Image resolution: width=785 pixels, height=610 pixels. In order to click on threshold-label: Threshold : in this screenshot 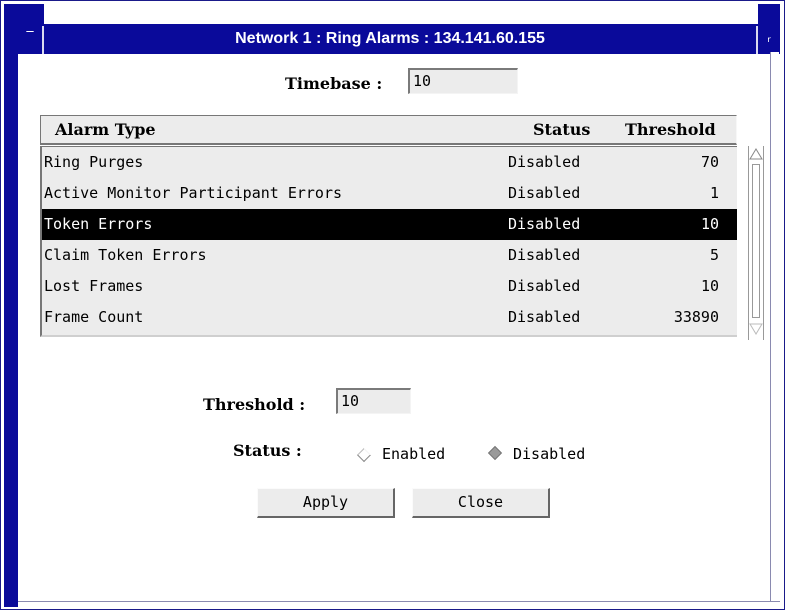, I will do `click(254, 404)`.